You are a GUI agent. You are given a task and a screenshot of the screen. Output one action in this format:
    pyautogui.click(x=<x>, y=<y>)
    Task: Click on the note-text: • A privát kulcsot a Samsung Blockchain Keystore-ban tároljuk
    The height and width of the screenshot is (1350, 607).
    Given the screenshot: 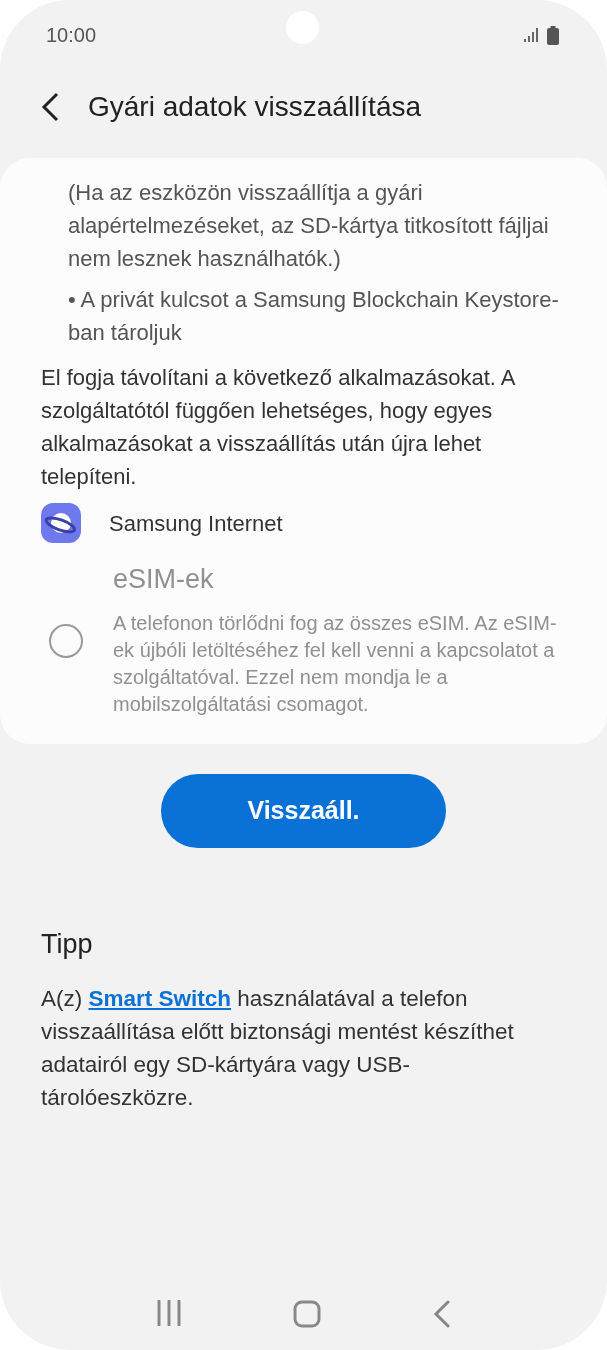 What is the action you would take?
    pyautogui.click(x=313, y=316)
    